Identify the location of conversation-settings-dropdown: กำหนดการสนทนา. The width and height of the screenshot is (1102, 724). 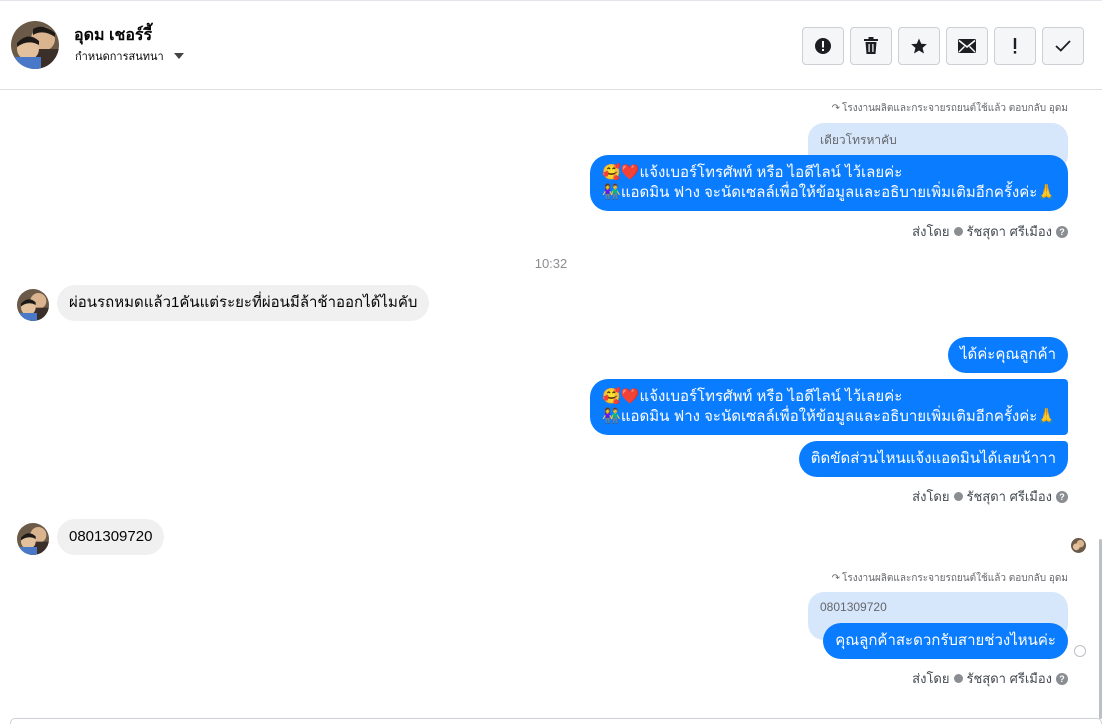
(129, 56).